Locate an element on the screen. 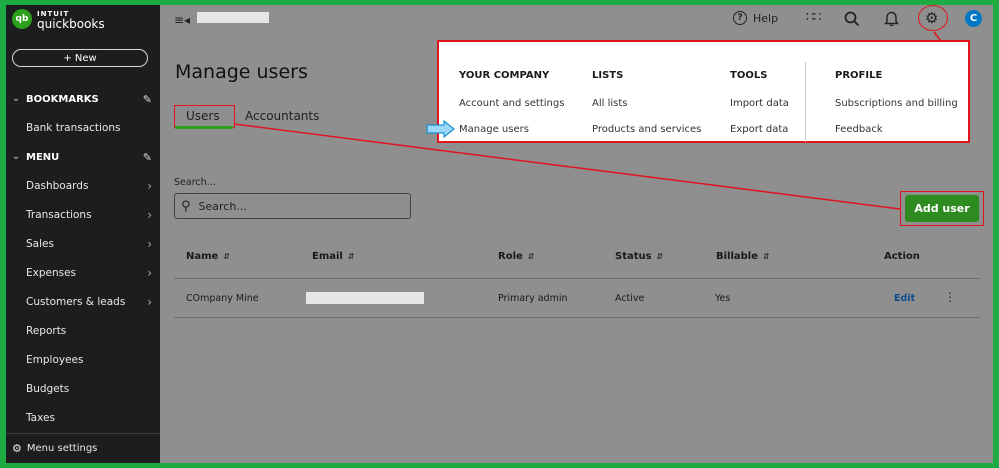  search-icon is located at coordinates (852, 19).